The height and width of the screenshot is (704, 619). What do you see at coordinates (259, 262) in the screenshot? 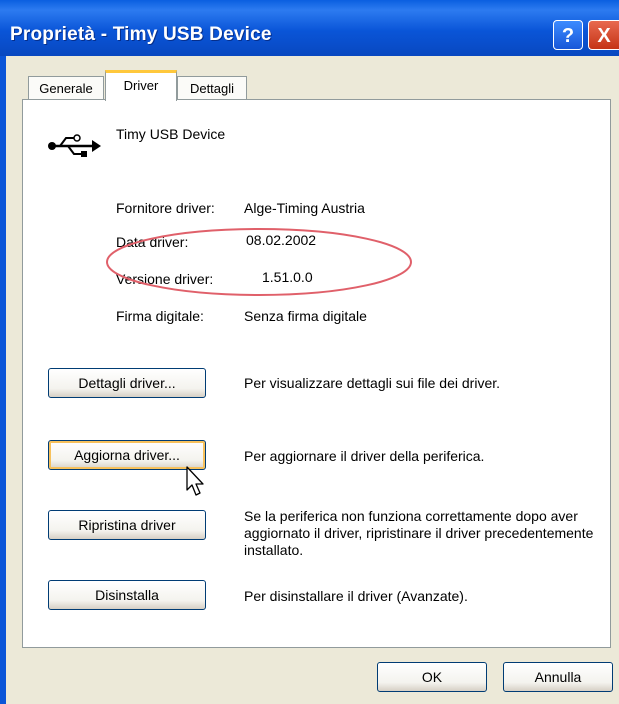
I see `highlight-ellipse` at bounding box center [259, 262].